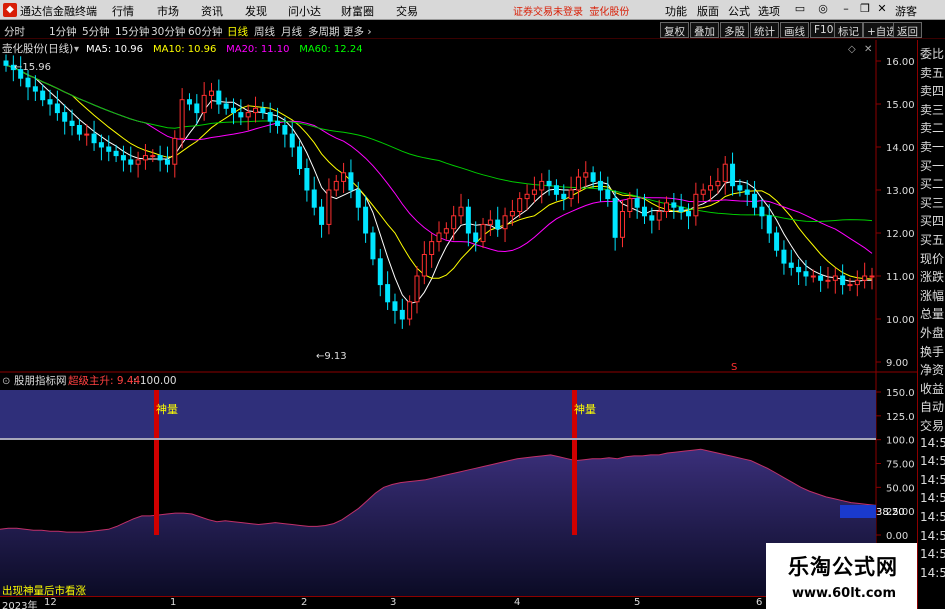 Image resolution: width=945 pixels, height=609 pixels. I want to click on menu-wealth: 财富圈, so click(357, 11).